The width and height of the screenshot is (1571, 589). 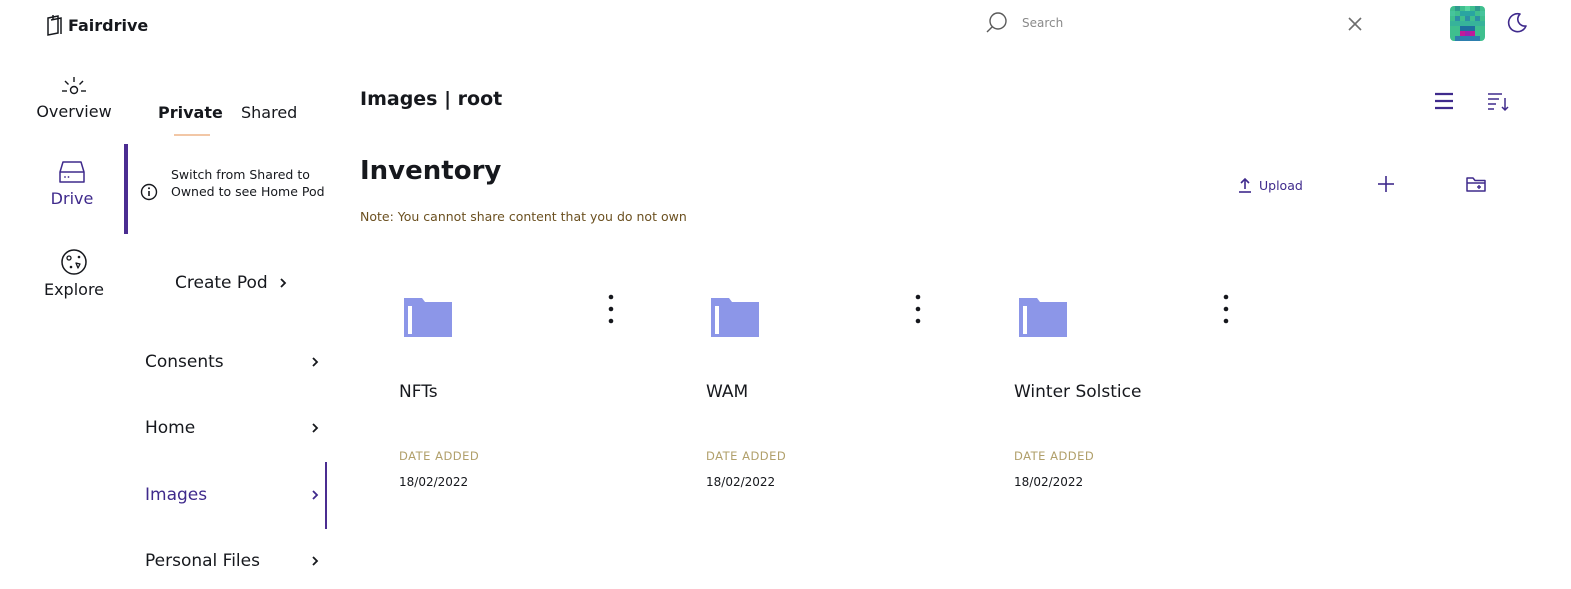 What do you see at coordinates (836, 395) in the screenshot?
I see `folder-card-wam: WAM DATE ADDED 18/02/2022` at bounding box center [836, 395].